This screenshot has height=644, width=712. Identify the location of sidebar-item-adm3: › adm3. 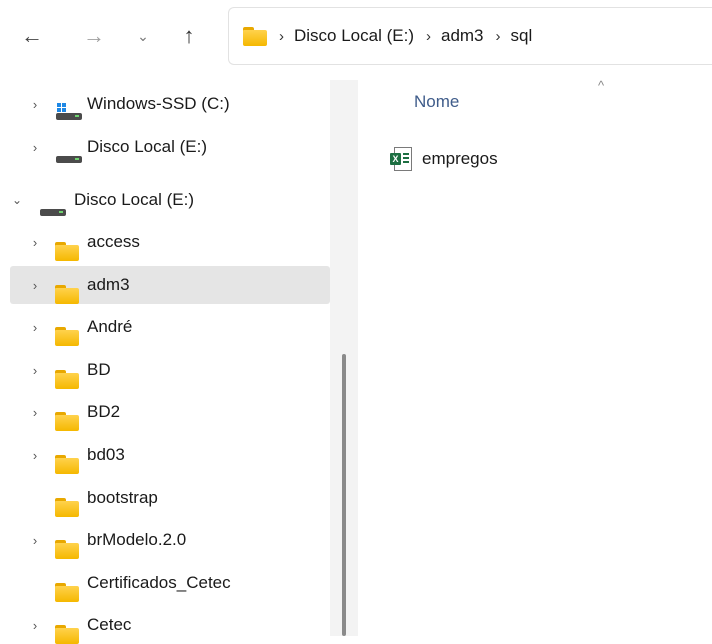
(170, 285).